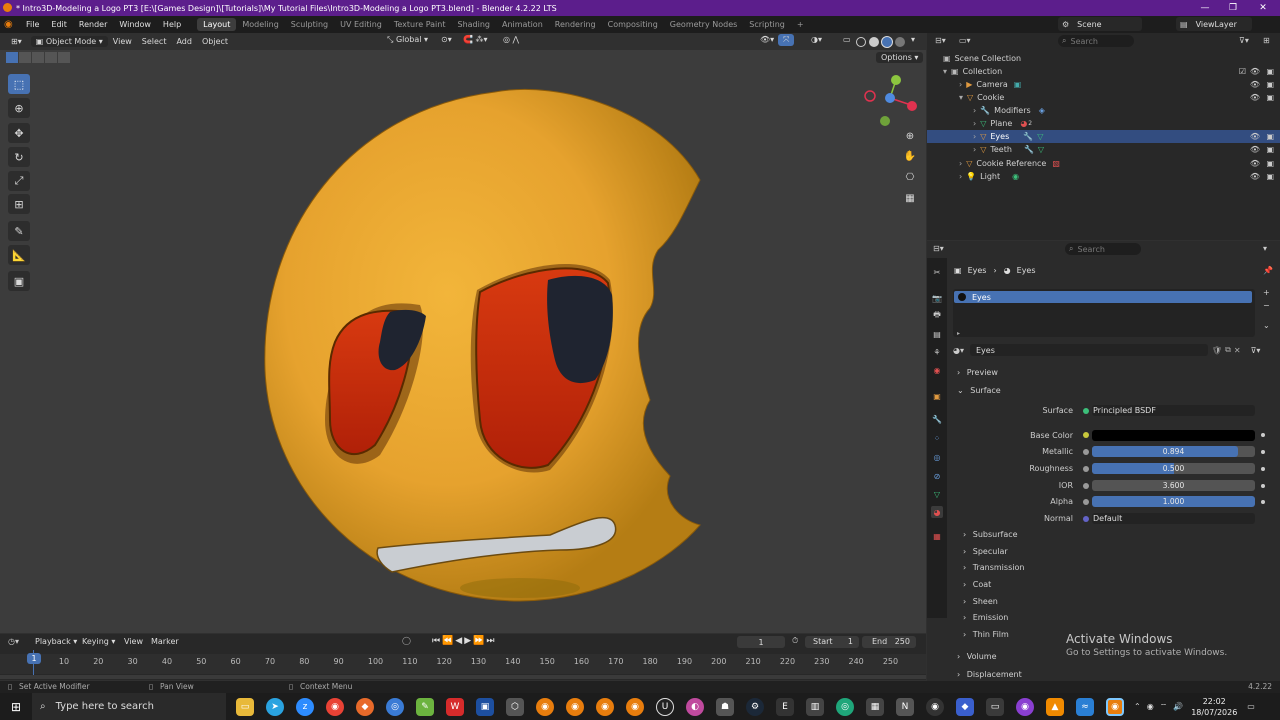 The height and width of the screenshot is (720, 1280). I want to click on tab-rendering: Rendering, so click(575, 24).